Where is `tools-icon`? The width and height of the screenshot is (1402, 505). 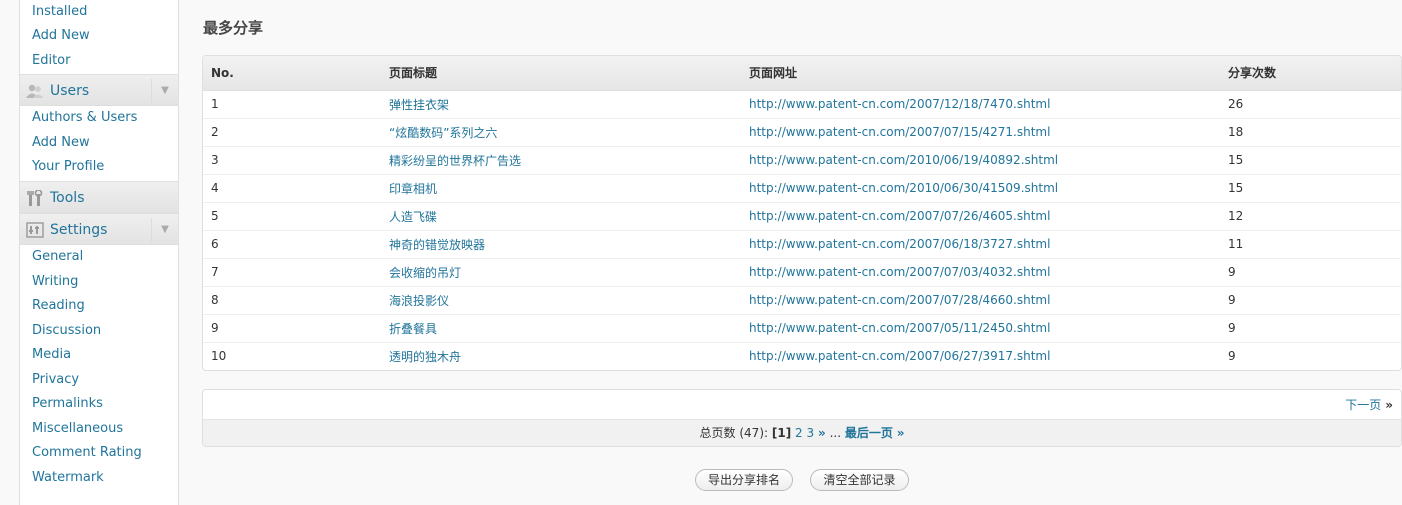
tools-icon is located at coordinates (35, 198).